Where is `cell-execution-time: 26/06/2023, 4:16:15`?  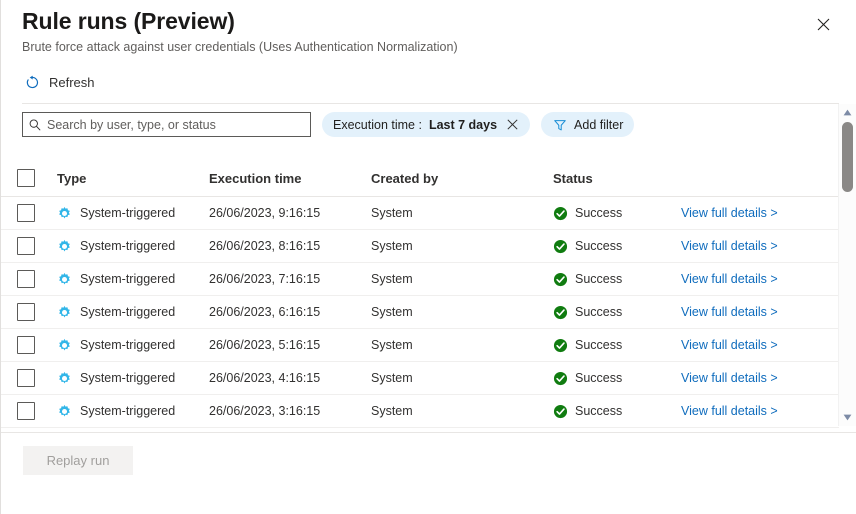
cell-execution-time: 26/06/2023, 4:16:15 is located at coordinates (265, 378).